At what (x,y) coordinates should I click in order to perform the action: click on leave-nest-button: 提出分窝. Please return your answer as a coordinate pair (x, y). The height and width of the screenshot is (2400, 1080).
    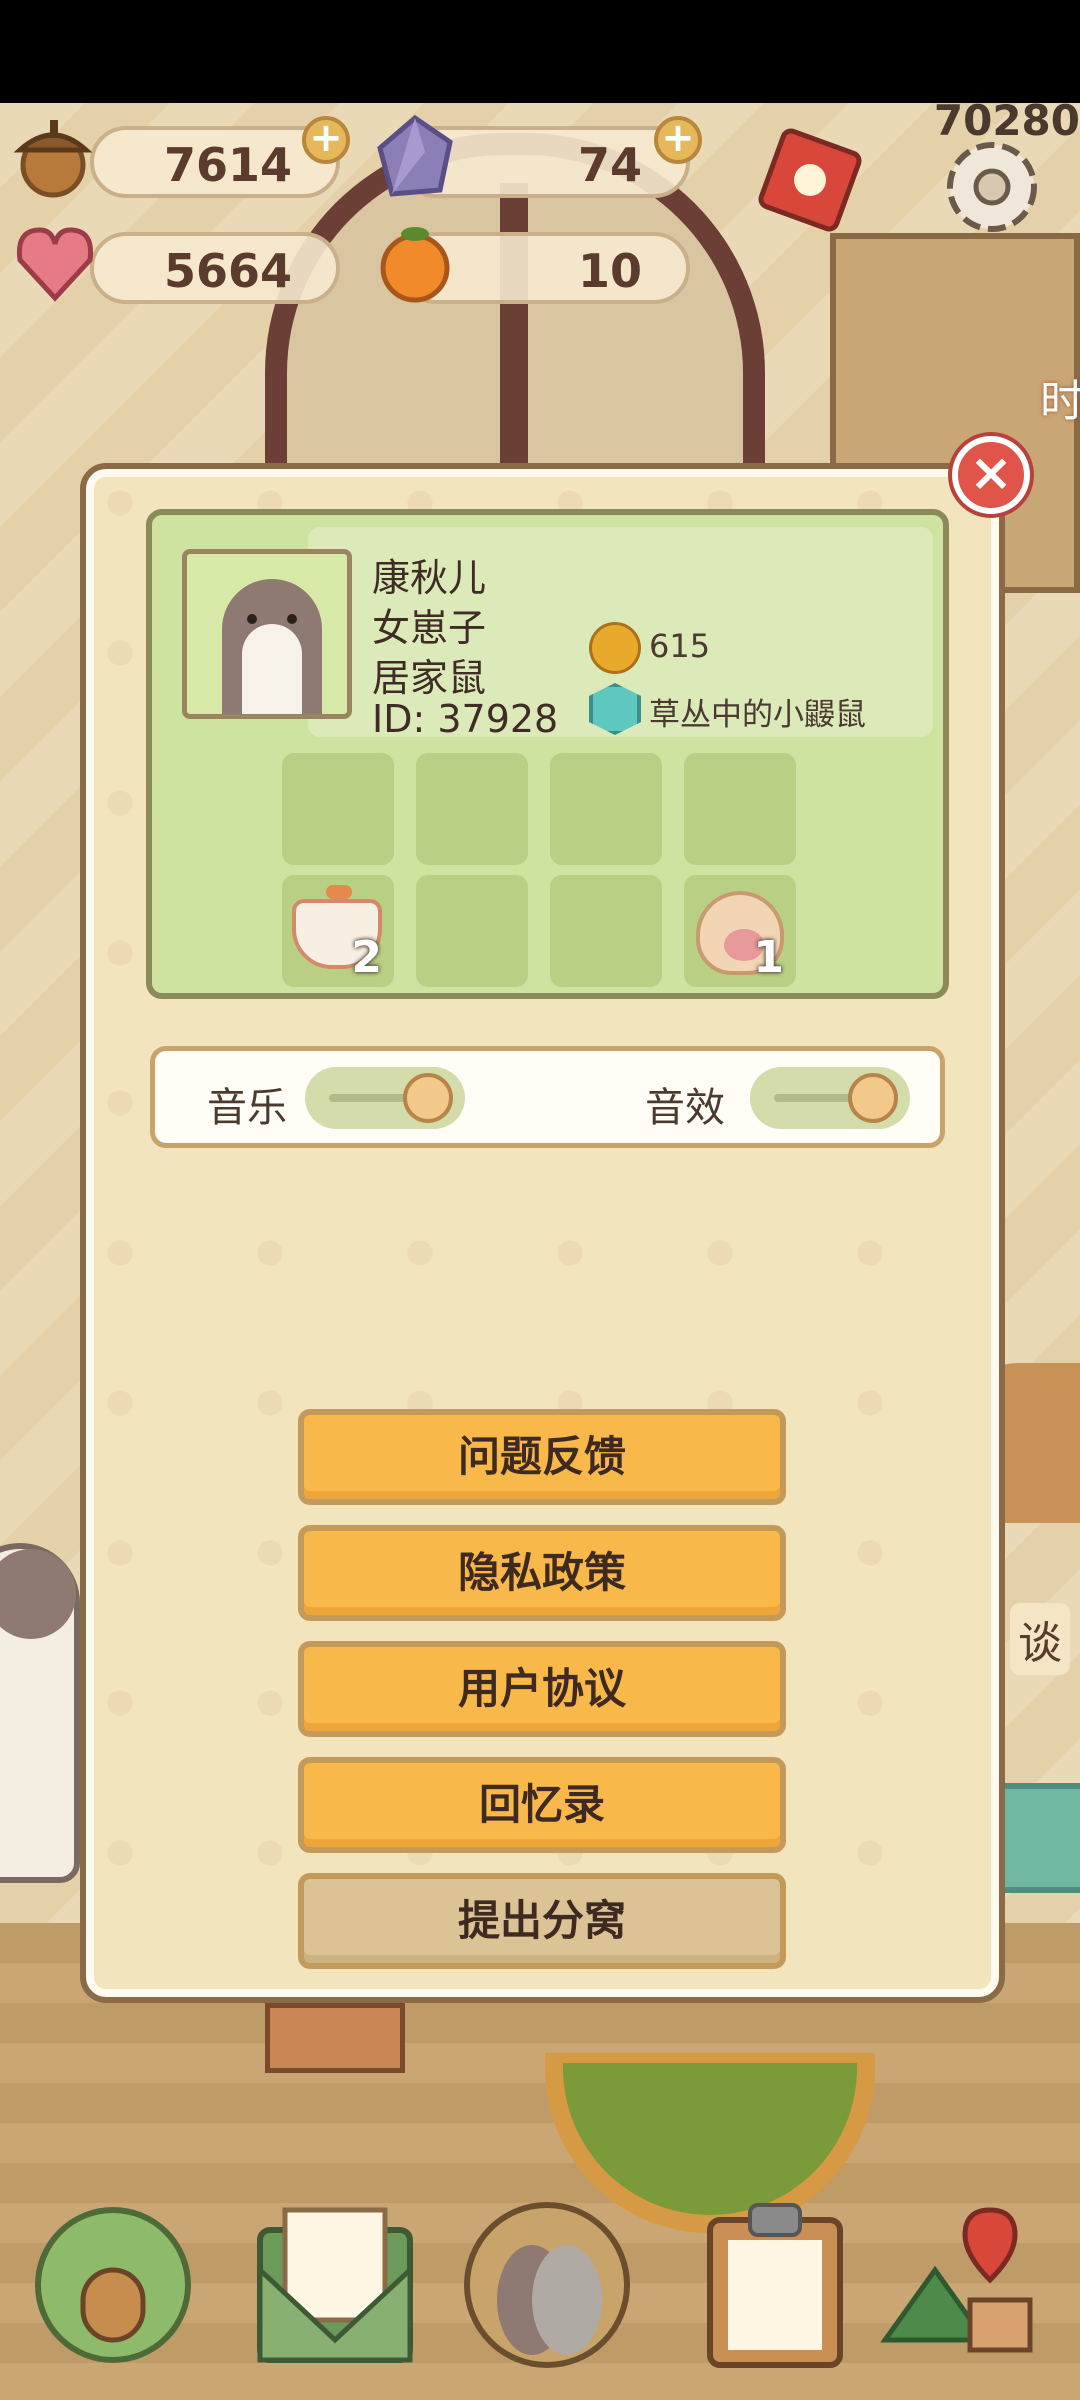
    Looking at the image, I should click on (542, 1921).